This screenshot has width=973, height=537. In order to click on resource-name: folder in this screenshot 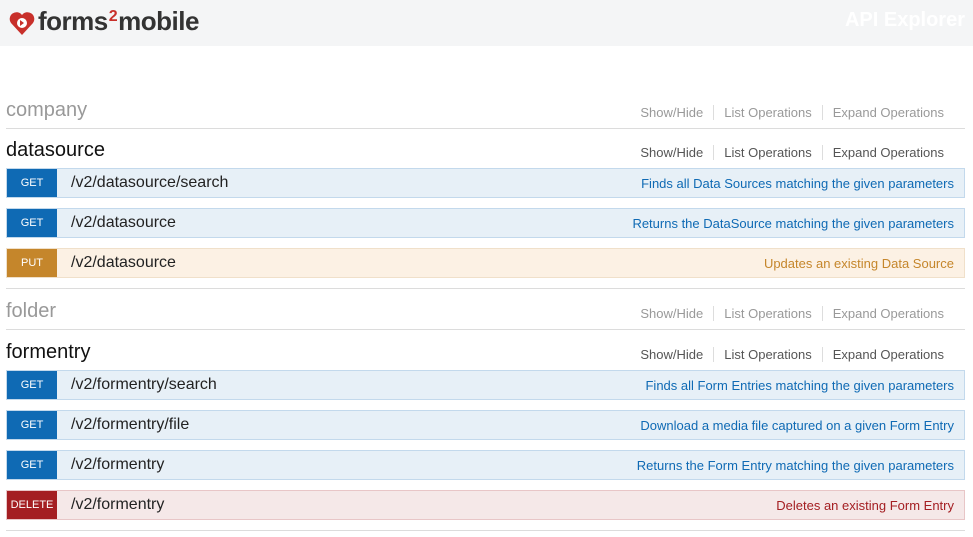, I will do `click(31, 311)`.